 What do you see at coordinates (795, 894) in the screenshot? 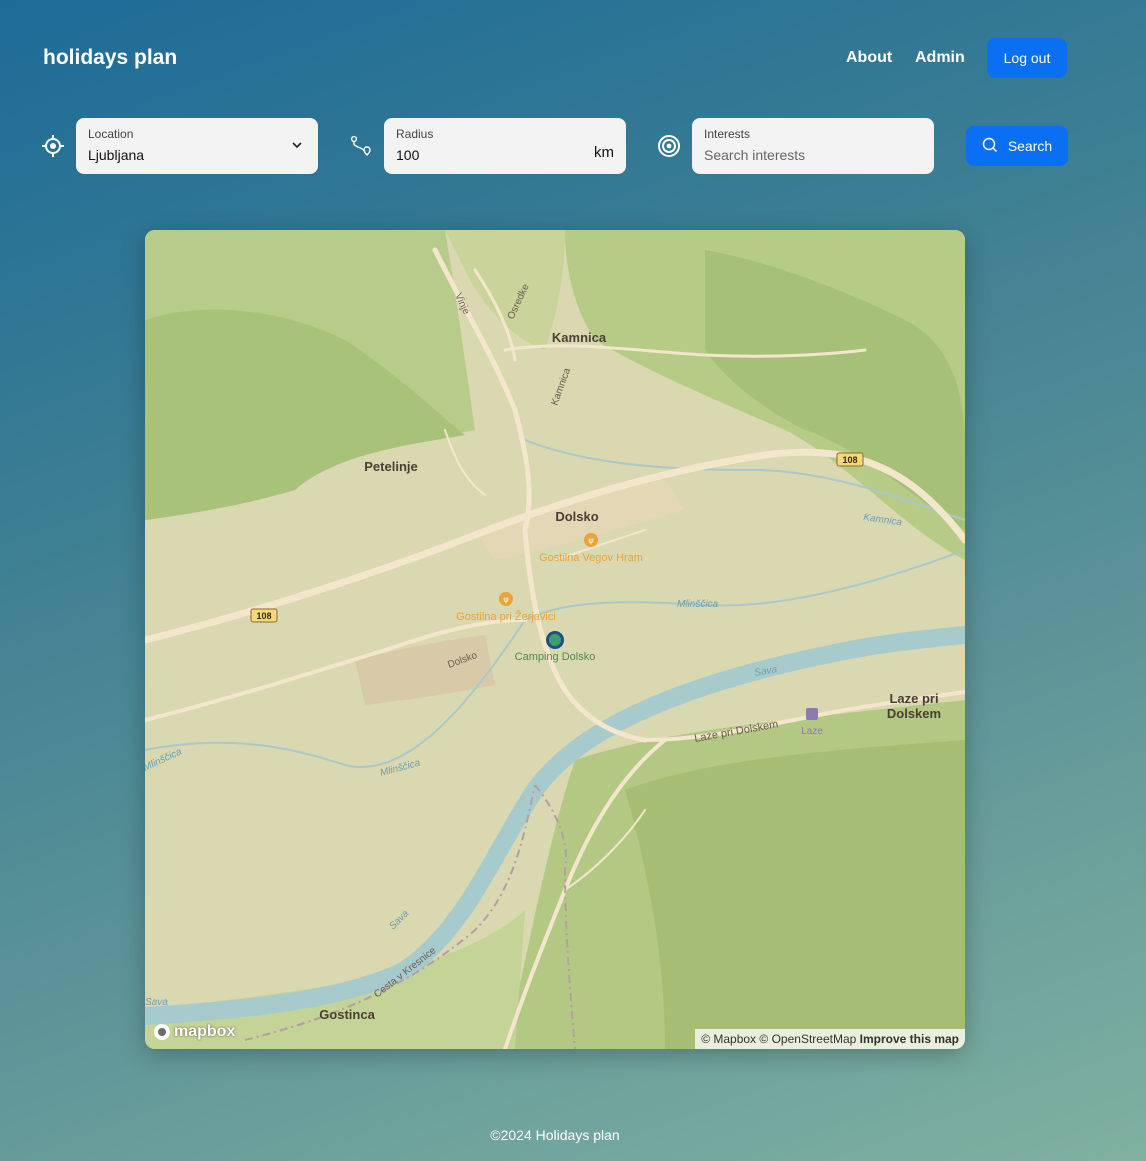
I see `forest-south-deep` at bounding box center [795, 894].